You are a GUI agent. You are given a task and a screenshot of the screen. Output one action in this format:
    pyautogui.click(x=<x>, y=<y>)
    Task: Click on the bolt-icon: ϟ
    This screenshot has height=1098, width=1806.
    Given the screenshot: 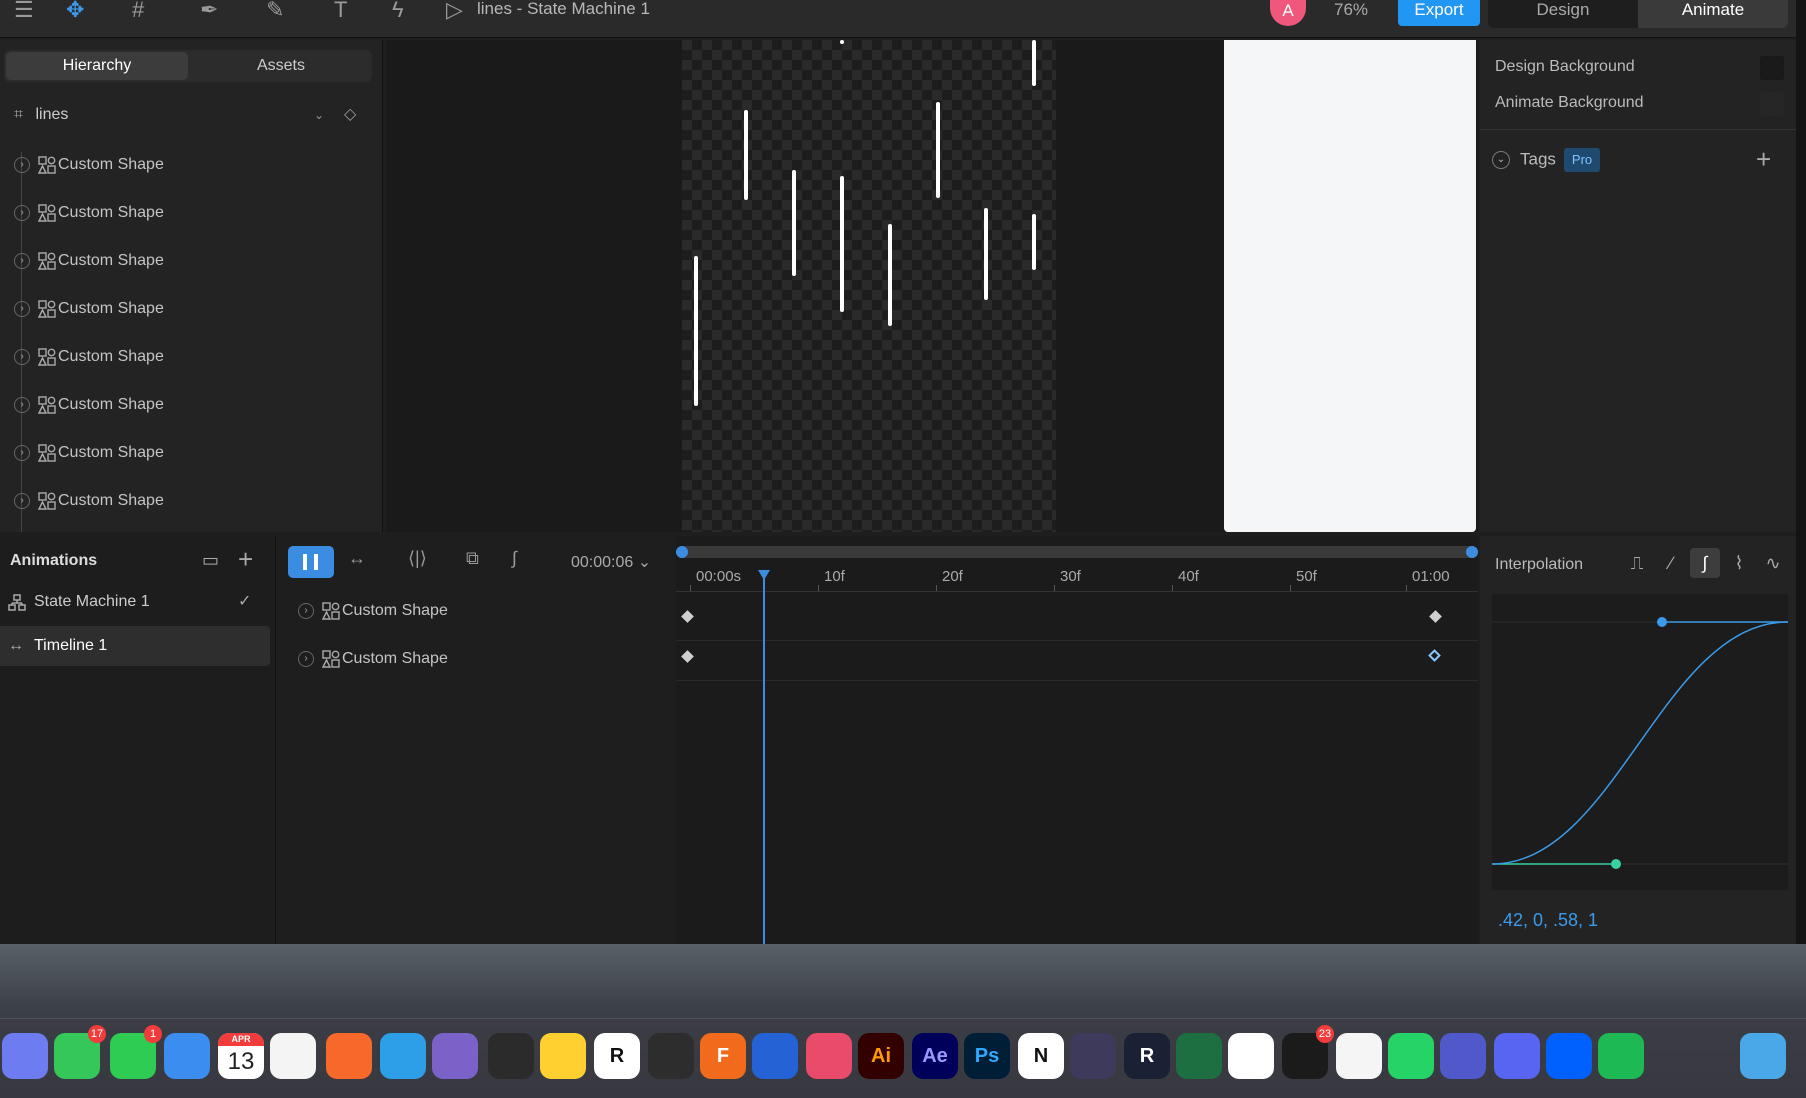 What is the action you would take?
    pyautogui.click(x=398, y=11)
    